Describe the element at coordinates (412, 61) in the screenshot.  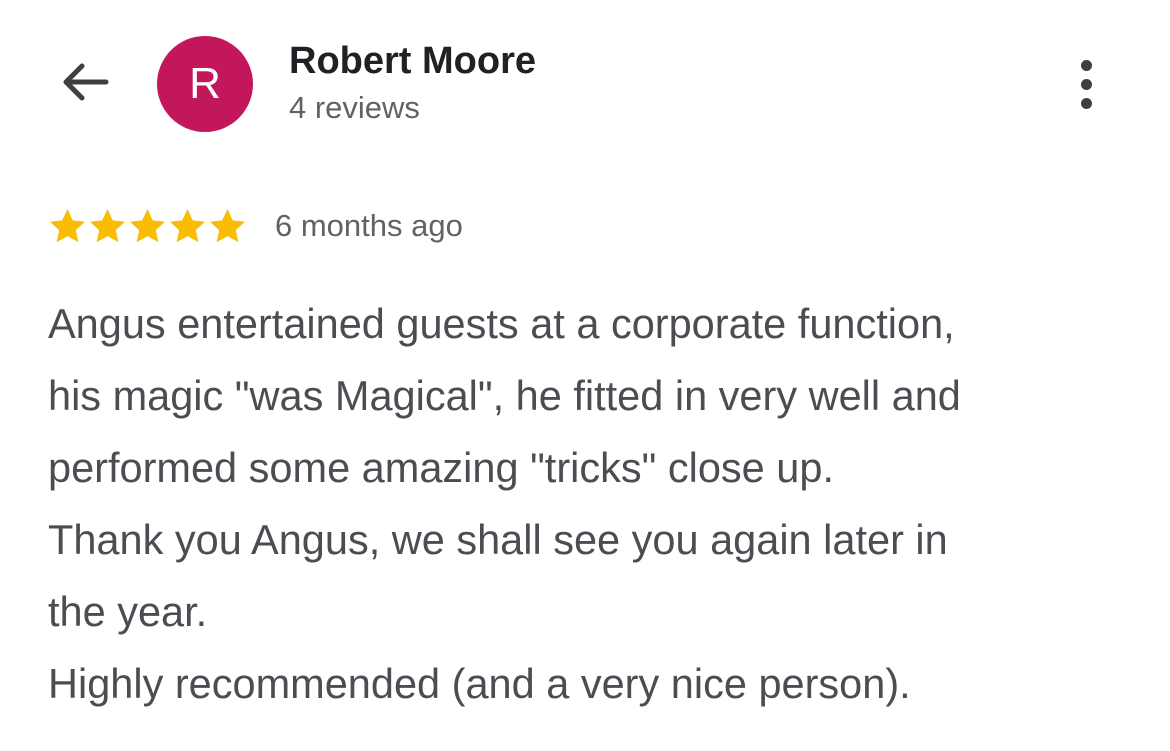
I see `reviewer-name: Robert Moore` at that location.